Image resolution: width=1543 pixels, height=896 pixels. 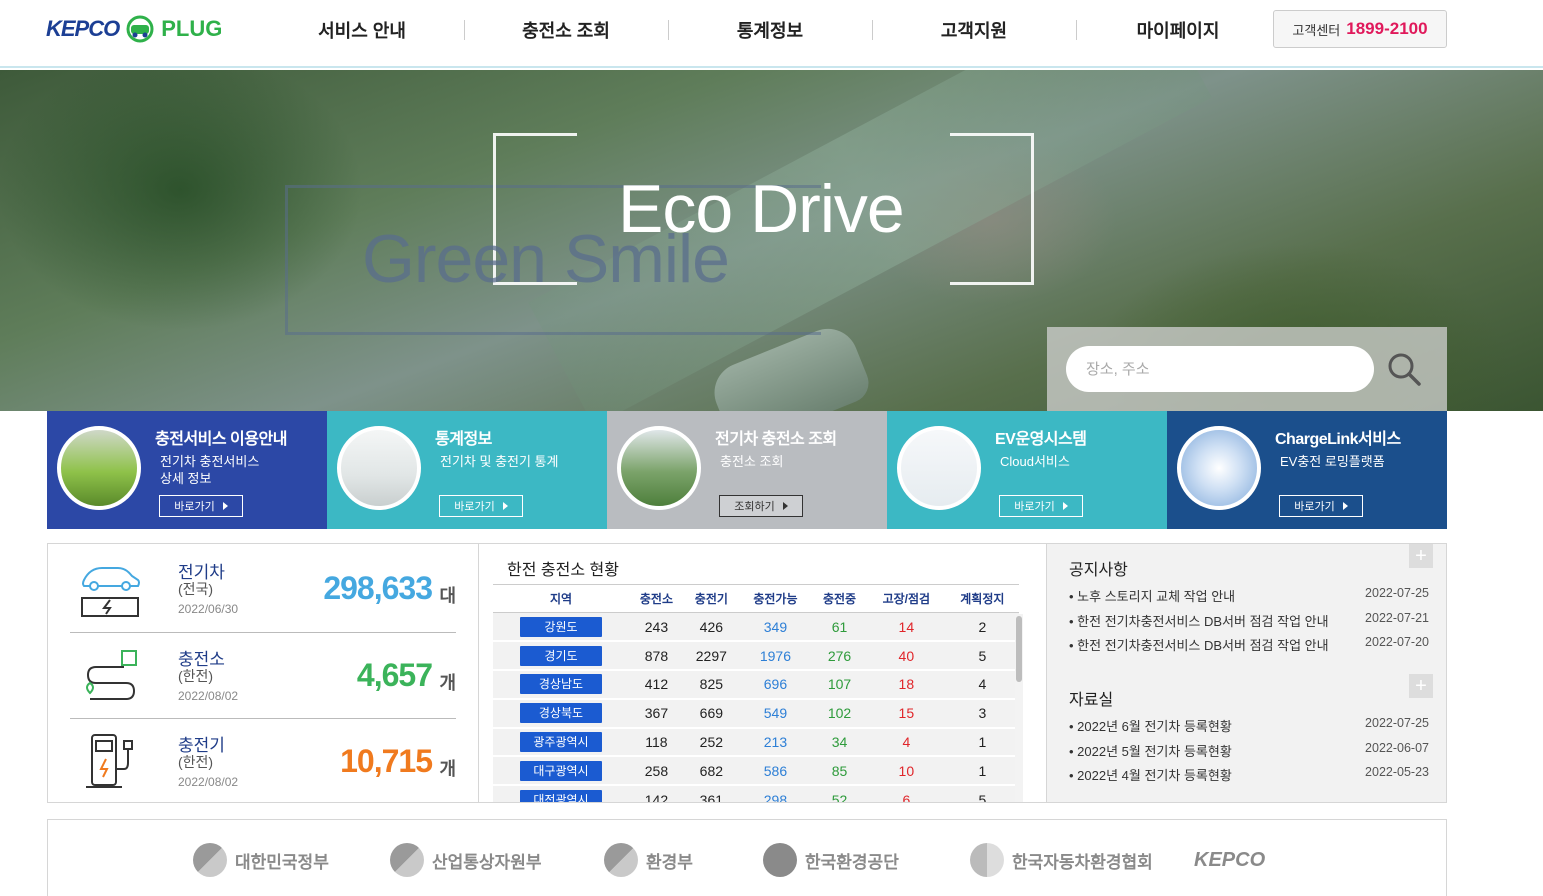 I want to click on stat-scope: (한전), so click(x=196, y=762).